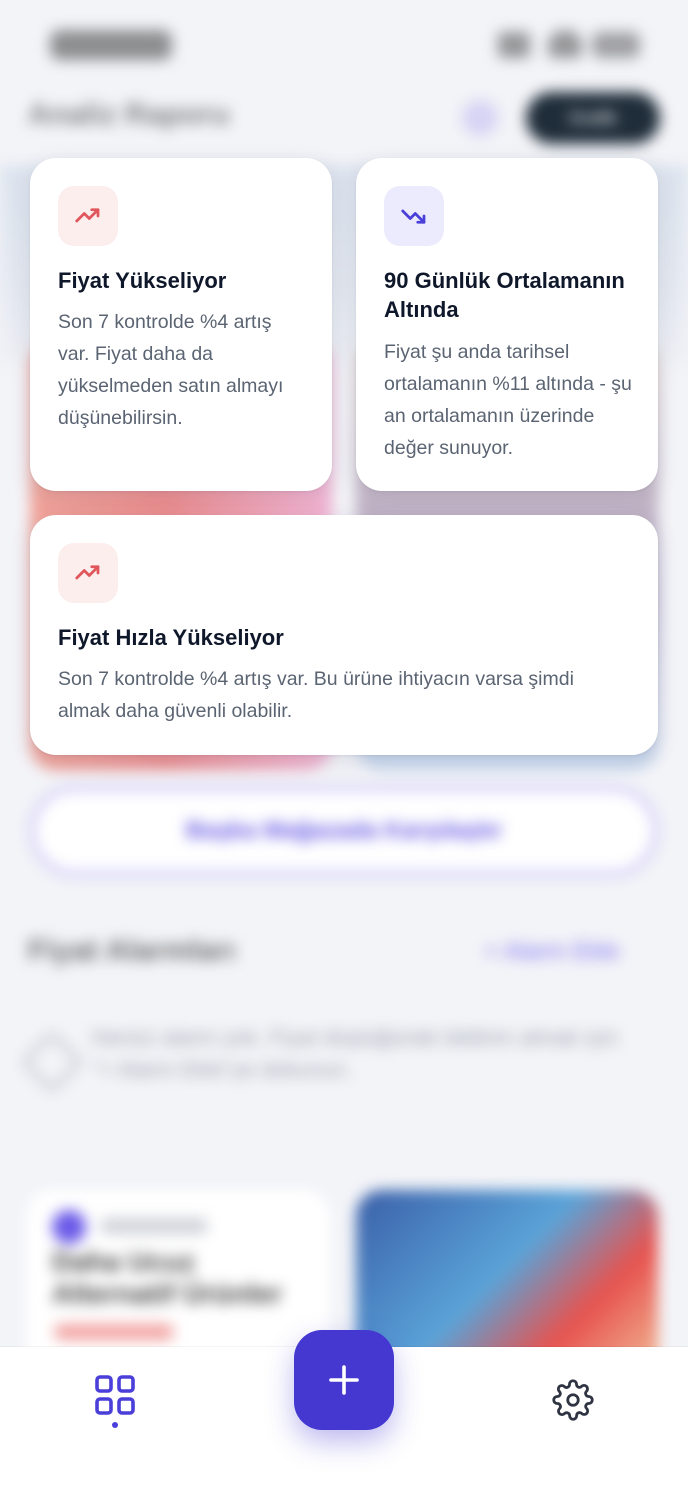 The image size is (688, 1504). What do you see at coordinates (414, 216) in the screenshot?
I see `trending-down-icon` at bounding box center [414, 216].